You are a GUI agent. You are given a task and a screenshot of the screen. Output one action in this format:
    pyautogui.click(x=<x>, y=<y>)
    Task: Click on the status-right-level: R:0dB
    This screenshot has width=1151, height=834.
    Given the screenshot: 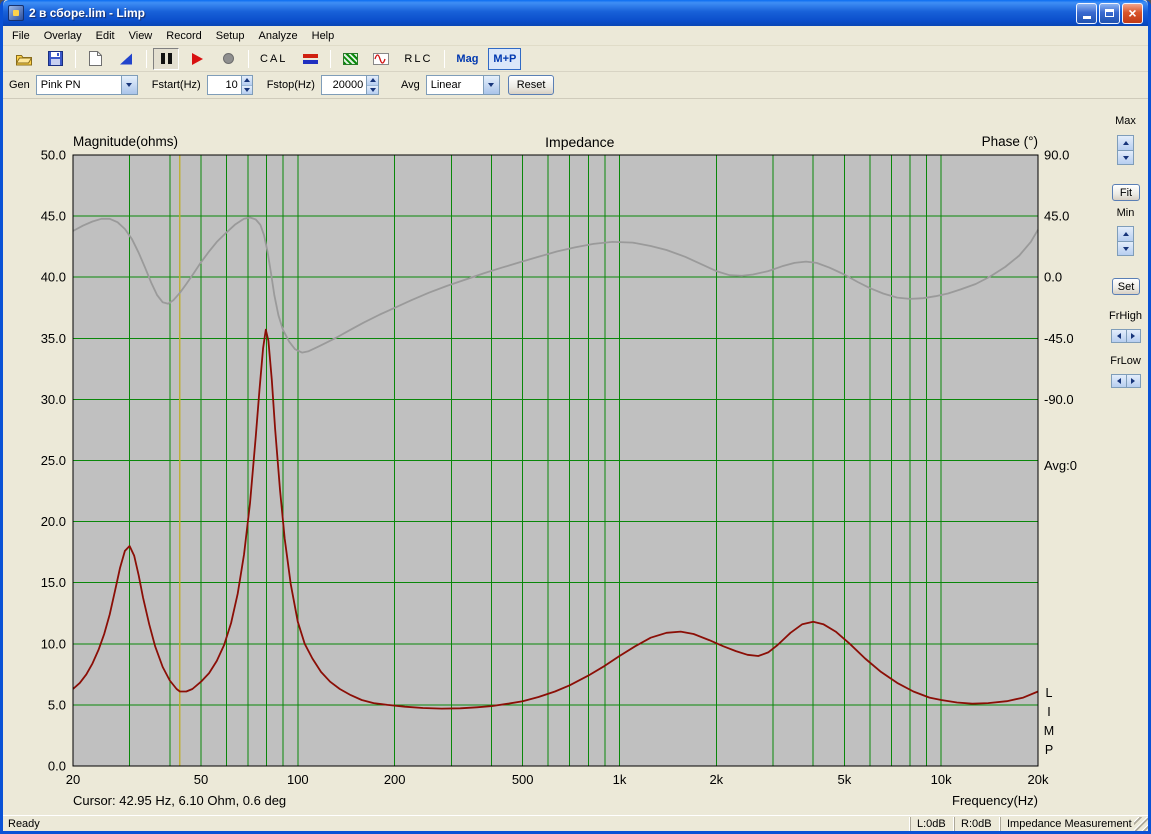 What is the action you would take?
    pyautogui.click(x=977, y=823)
    